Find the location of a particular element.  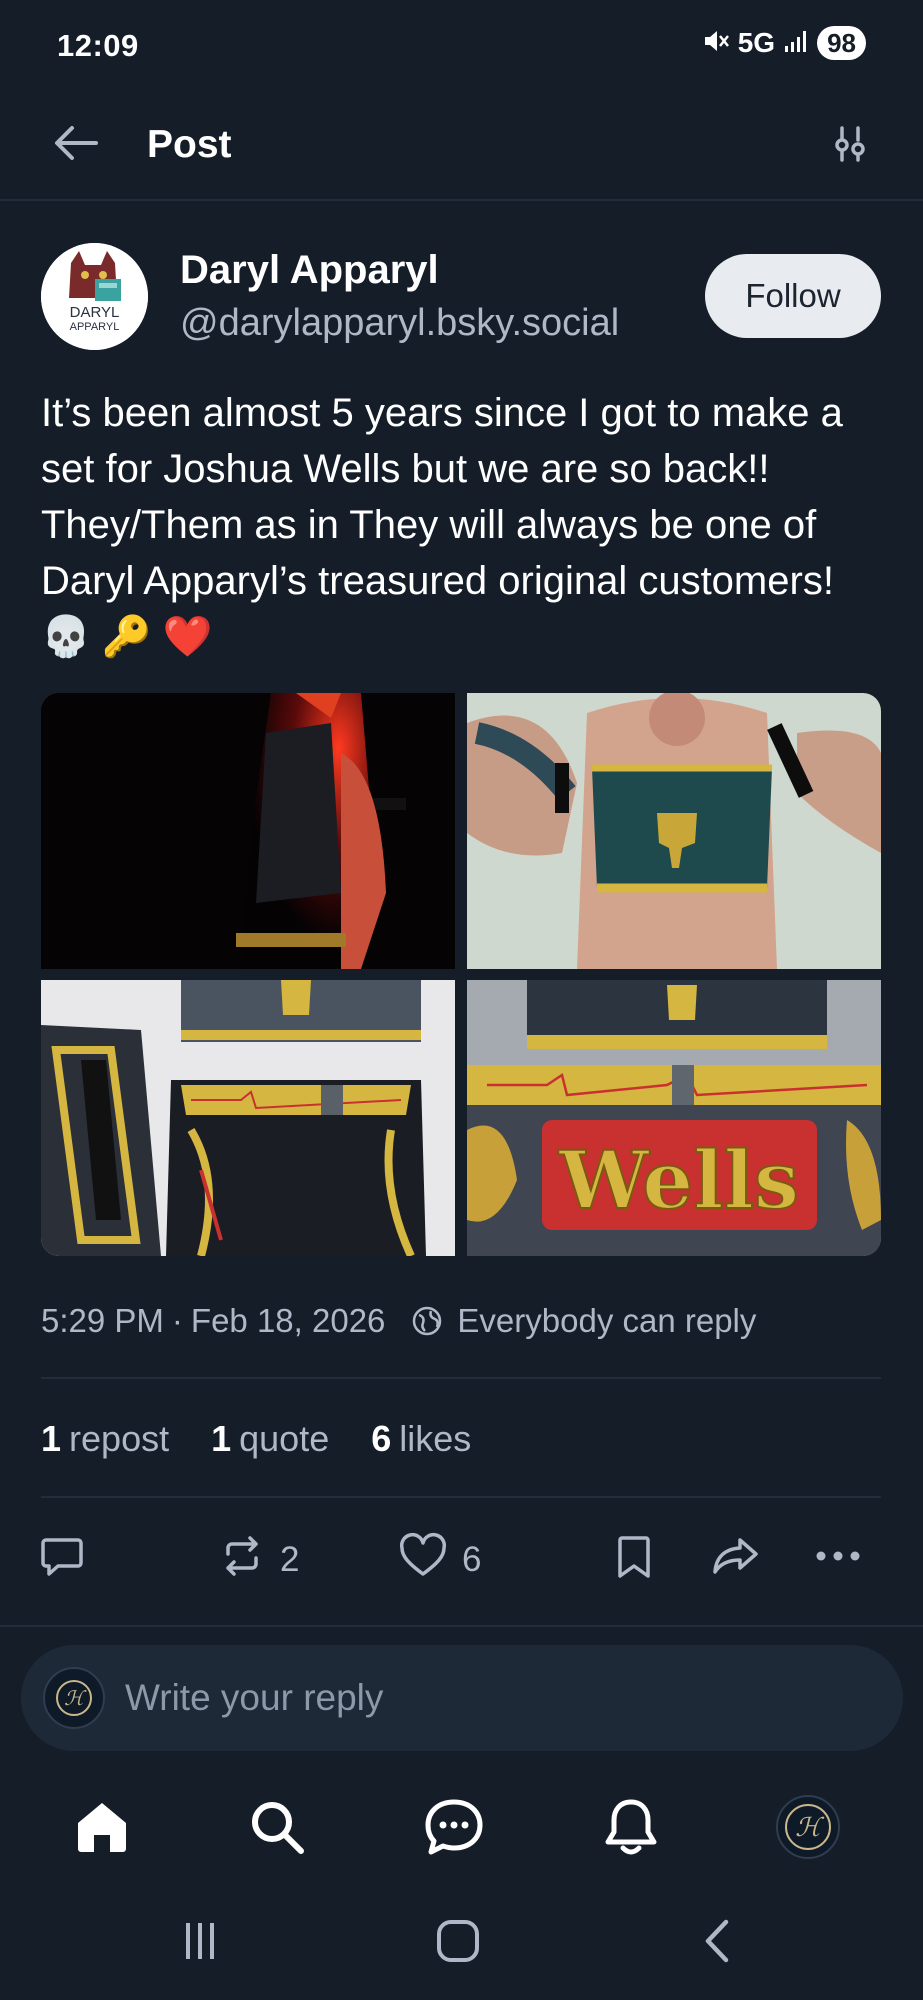

engagement-counts: 1 repost 1 quote 6 likes is located at coordinates (256, 1439).